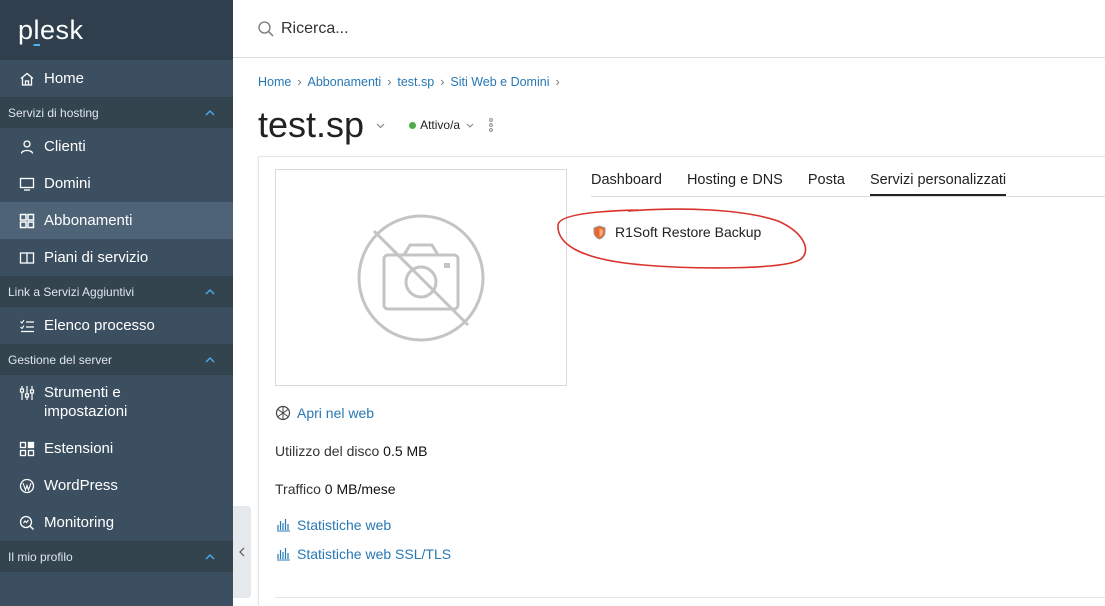 This screenshot has width=1105, height=606. Describe the element at coordinates (499, 82) in the screenshot. I see `breadcrumb-websites-domains: Siti Web e Domini` at that location.